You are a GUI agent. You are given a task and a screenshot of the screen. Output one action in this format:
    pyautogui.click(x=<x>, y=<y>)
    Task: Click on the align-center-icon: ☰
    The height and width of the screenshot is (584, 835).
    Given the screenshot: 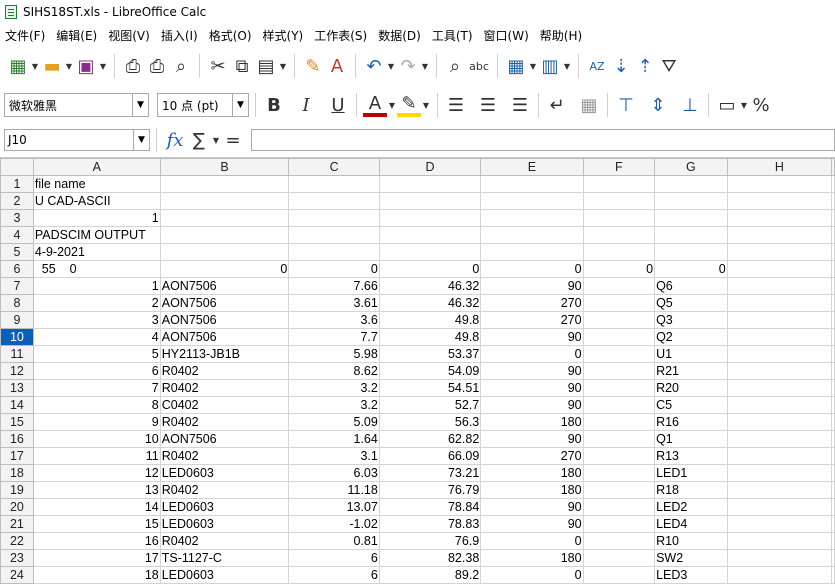 What is the action you would take?
    pyautogui.click(x=488, y=105)
    